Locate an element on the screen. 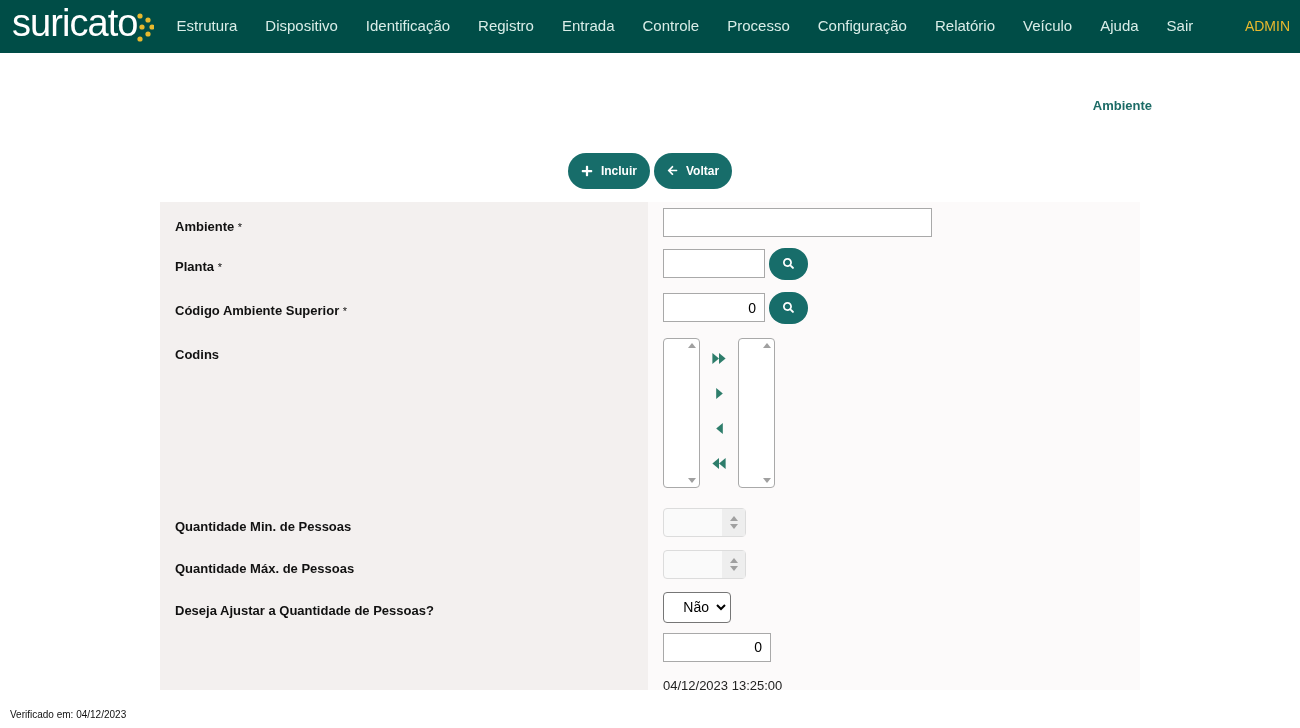 The height and width of the screenshot is (728, 1300). back-button: Voltar is located at coordinates (693, 170).